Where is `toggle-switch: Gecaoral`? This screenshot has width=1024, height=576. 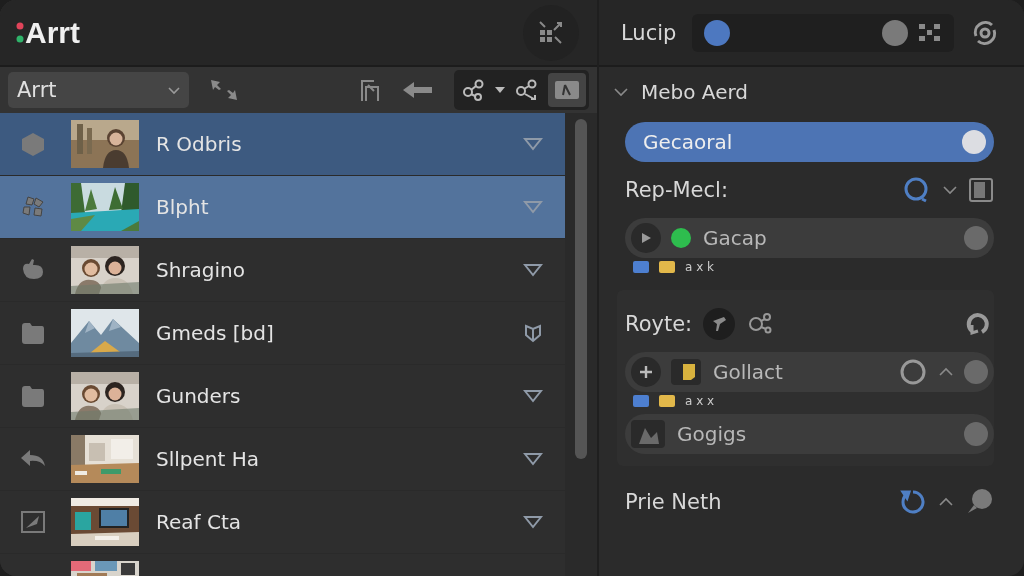
toggle-switch: Gecaoral is located at coordinates (809, 142).